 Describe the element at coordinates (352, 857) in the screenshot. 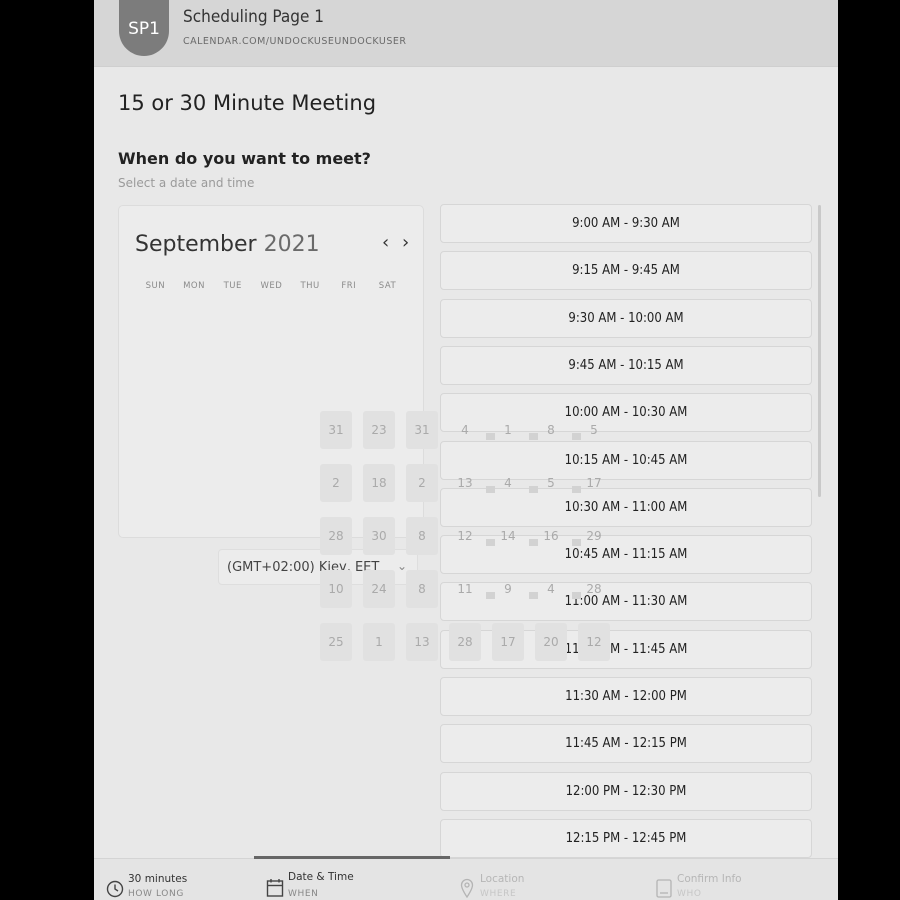

I see `active-step-indicator` at that location.